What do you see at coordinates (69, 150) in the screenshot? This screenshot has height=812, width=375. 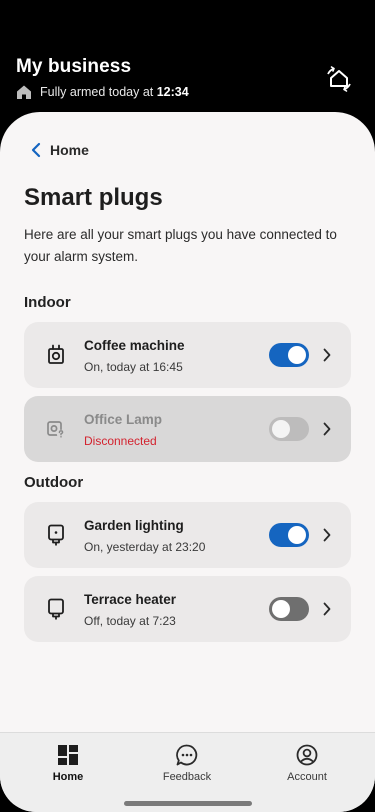 I see `back-label: Home` at bounding box center [69, 150].